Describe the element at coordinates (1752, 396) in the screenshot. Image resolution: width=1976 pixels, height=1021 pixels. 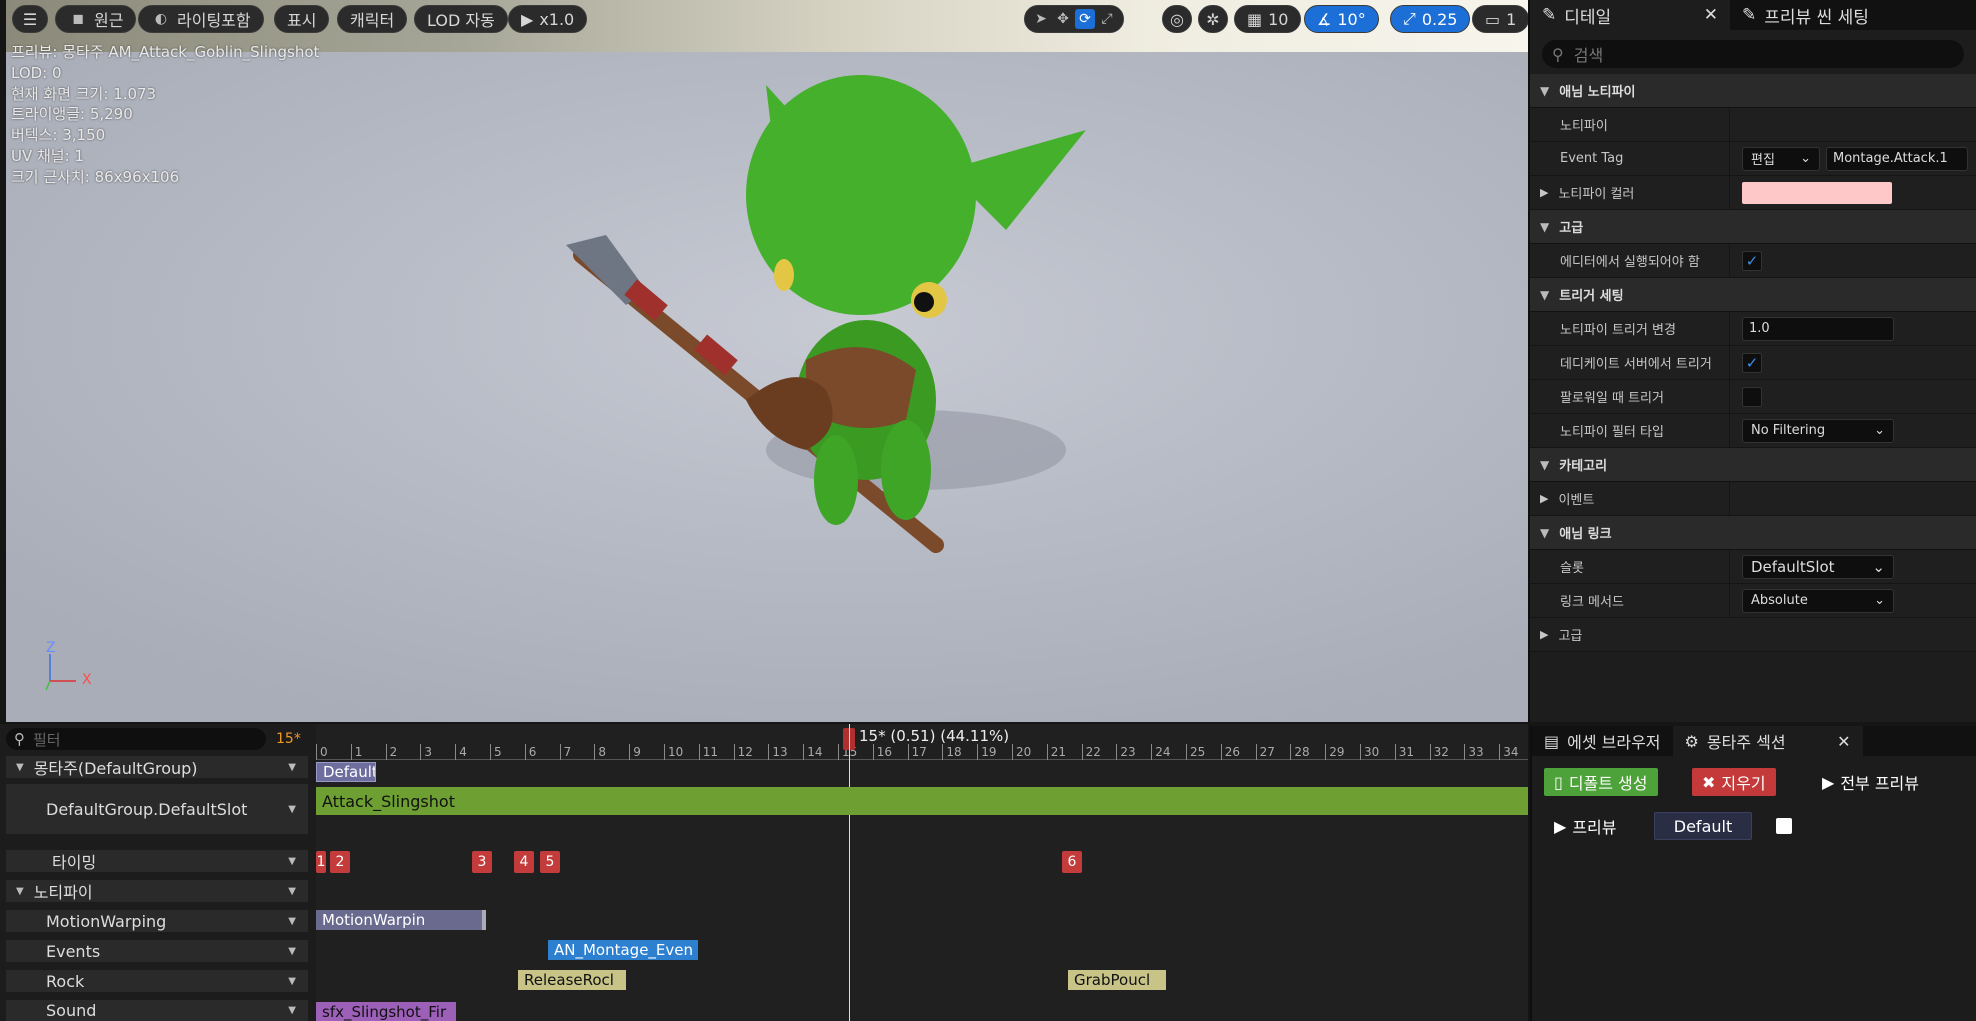
I see `trigger-follower-checkbox` at that location.